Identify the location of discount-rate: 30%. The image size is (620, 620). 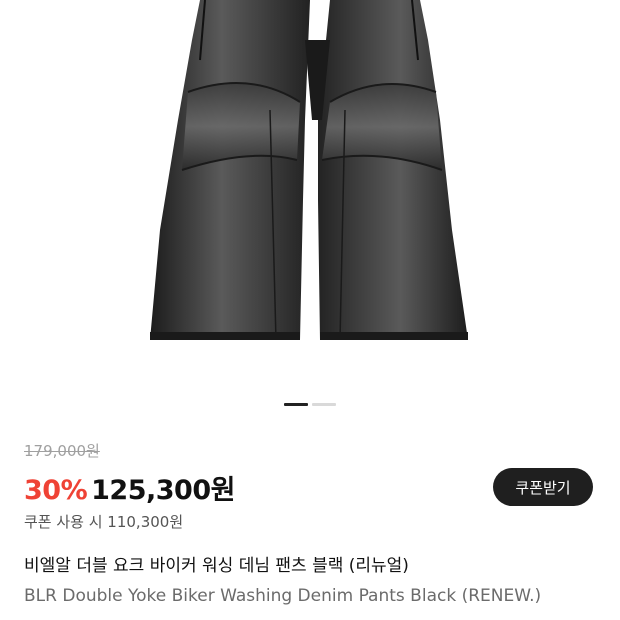
(56, 490).